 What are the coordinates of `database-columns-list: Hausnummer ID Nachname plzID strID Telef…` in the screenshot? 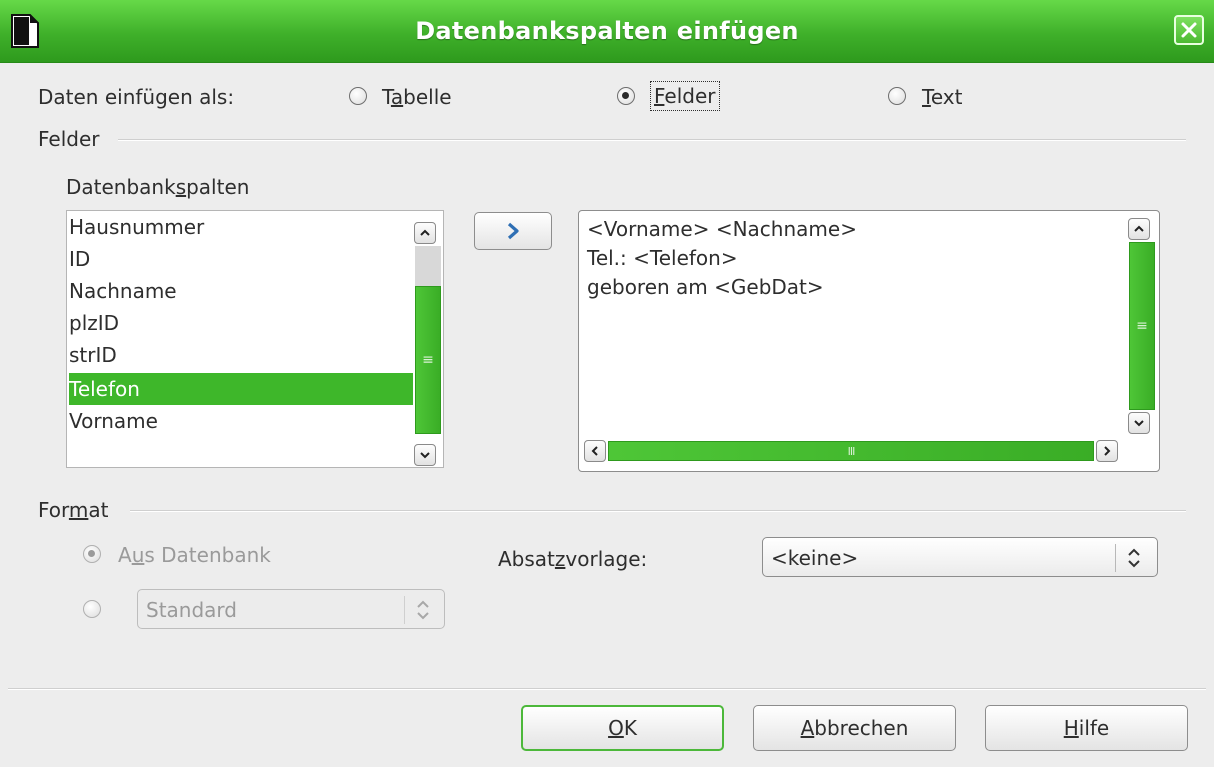 It's located at (255, 339).